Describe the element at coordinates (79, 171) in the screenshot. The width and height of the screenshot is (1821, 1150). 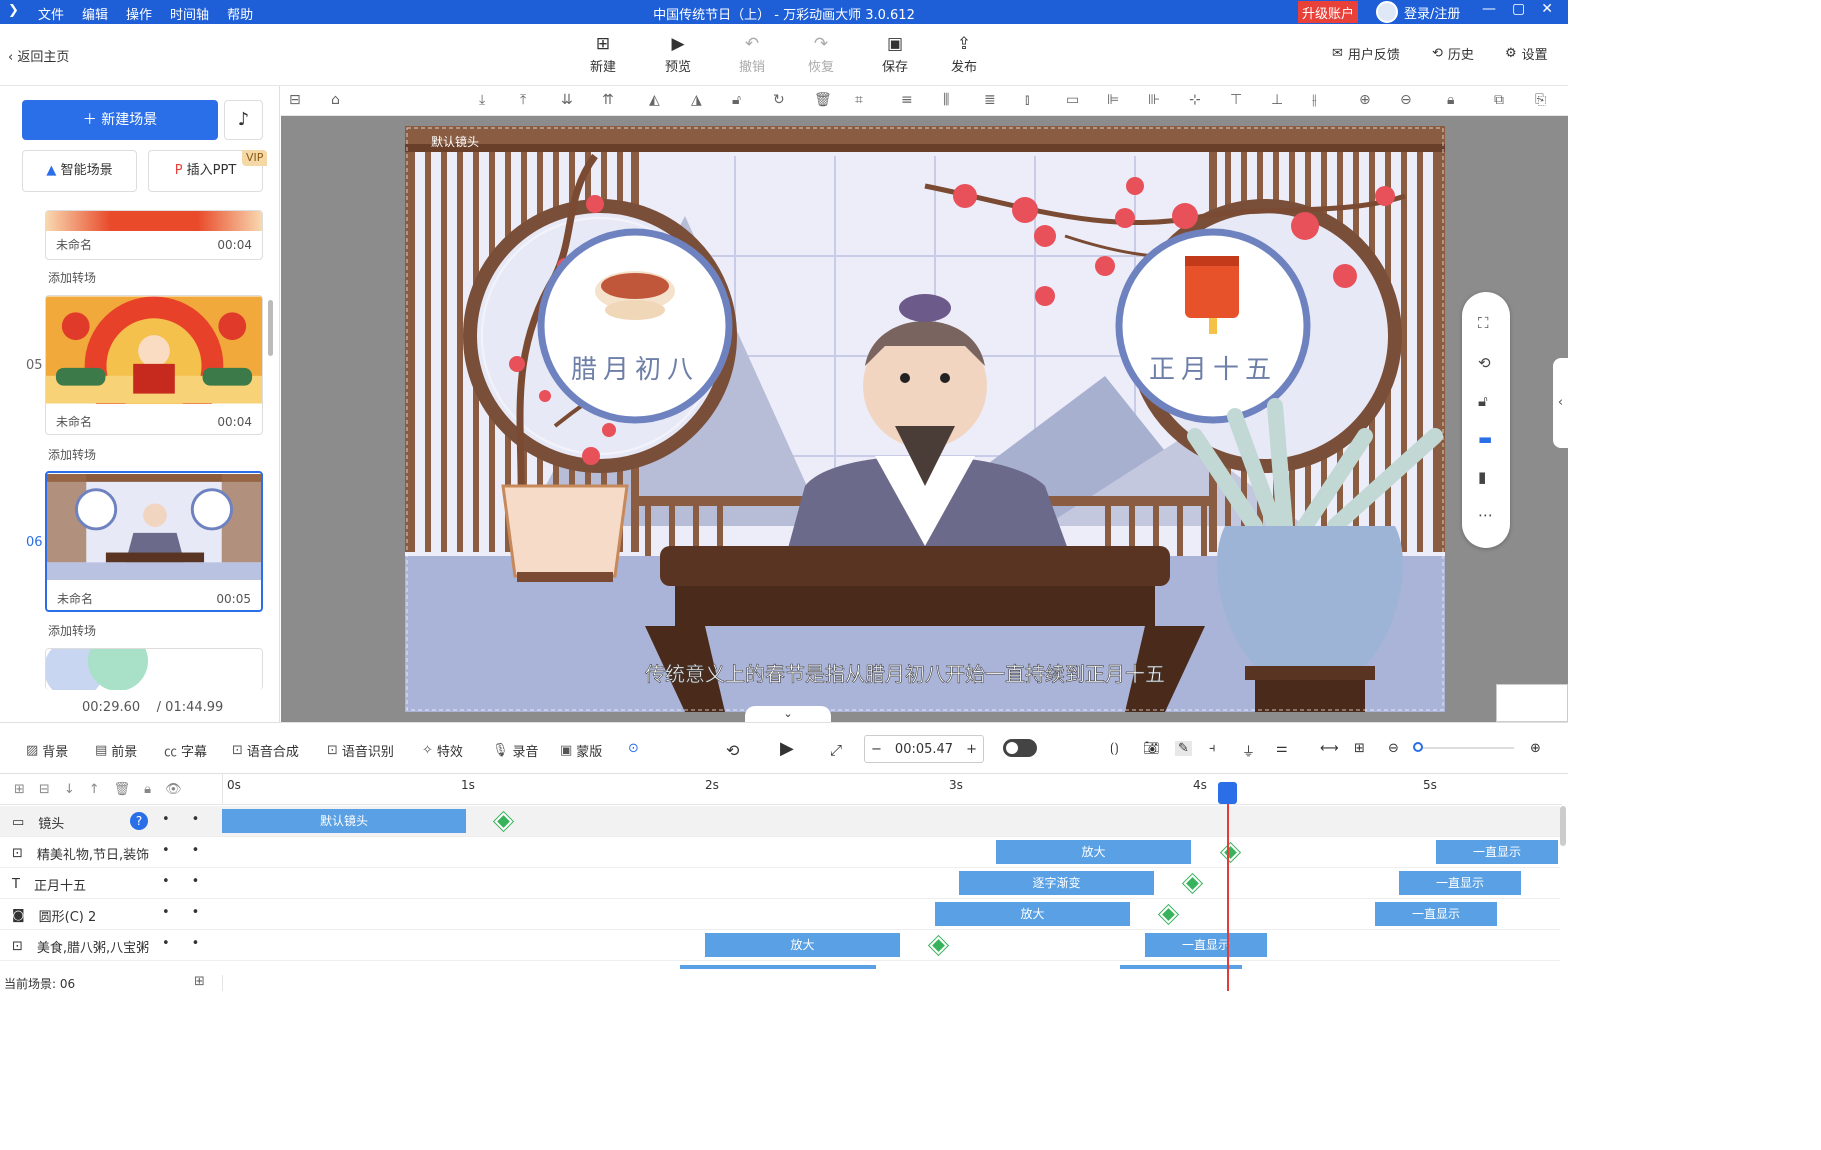
I see `smart-scene-button: ▲ 智能场景` at that location.